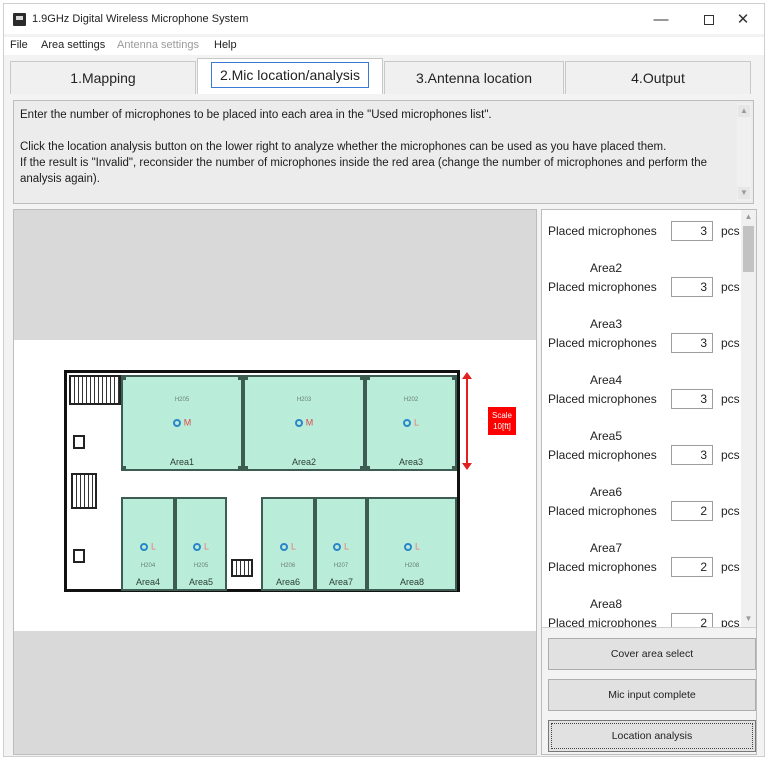 The image size is (768, 759). What do you see at coordinates (606, 492) in the screenshot?
I see `area-name: Area6` at bounding box center [606, 492].